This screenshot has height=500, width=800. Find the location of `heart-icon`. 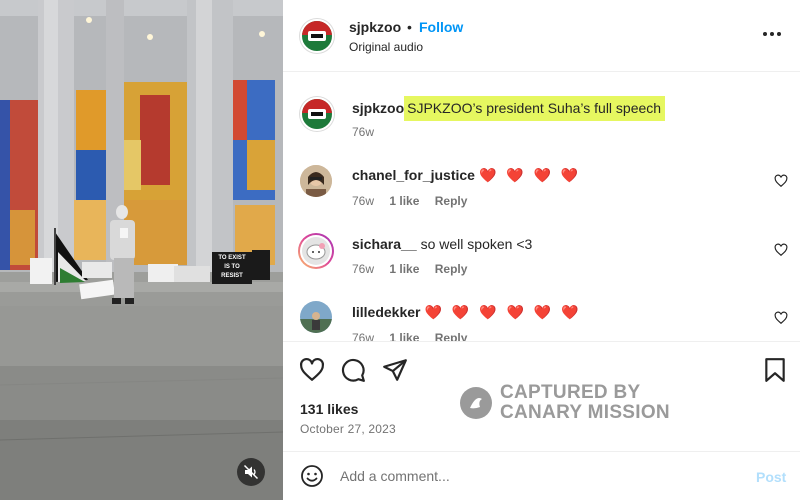

heart-icon is located at coordinates (312, 370).